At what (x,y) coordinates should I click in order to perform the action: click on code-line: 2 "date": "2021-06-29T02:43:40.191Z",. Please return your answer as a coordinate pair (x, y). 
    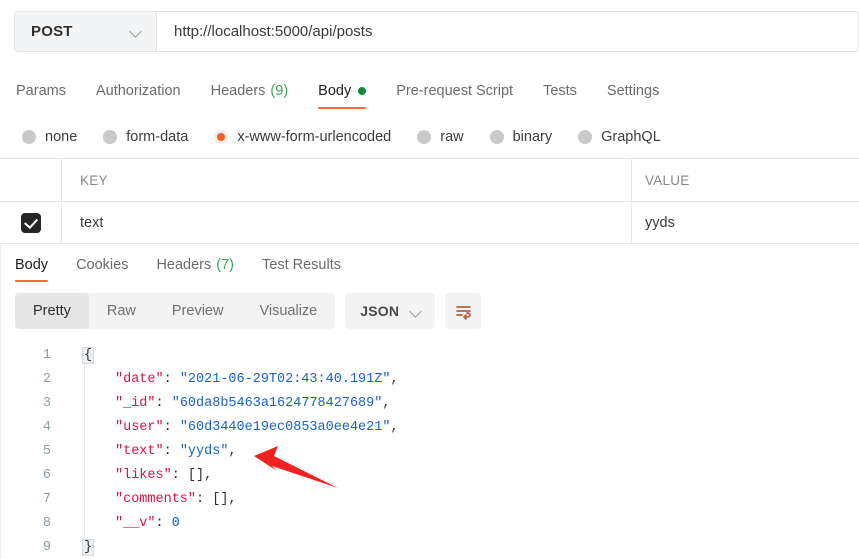
    Looking at the image, I should click on (430, 379).